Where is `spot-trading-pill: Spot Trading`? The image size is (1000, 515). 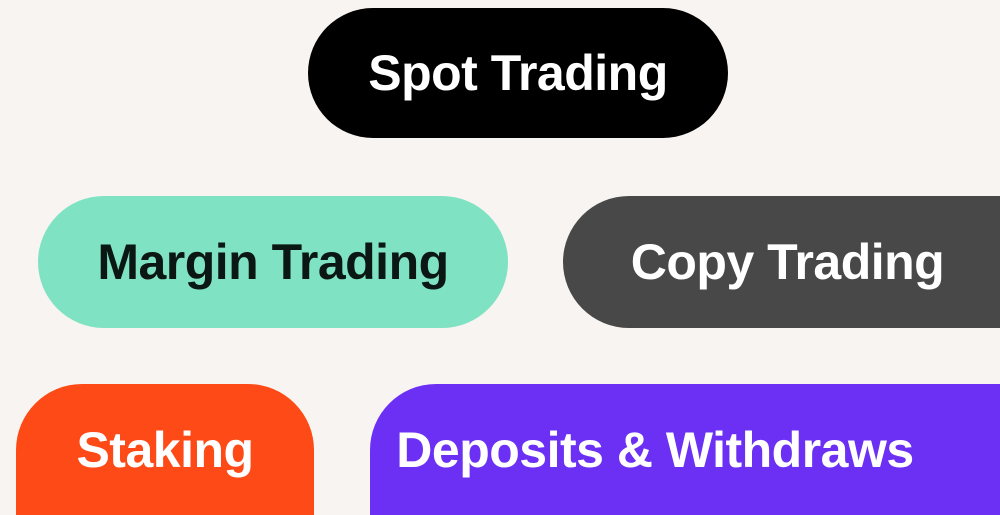
spot-trading-pill: Spot Trading is located at coordinates (518, 73).